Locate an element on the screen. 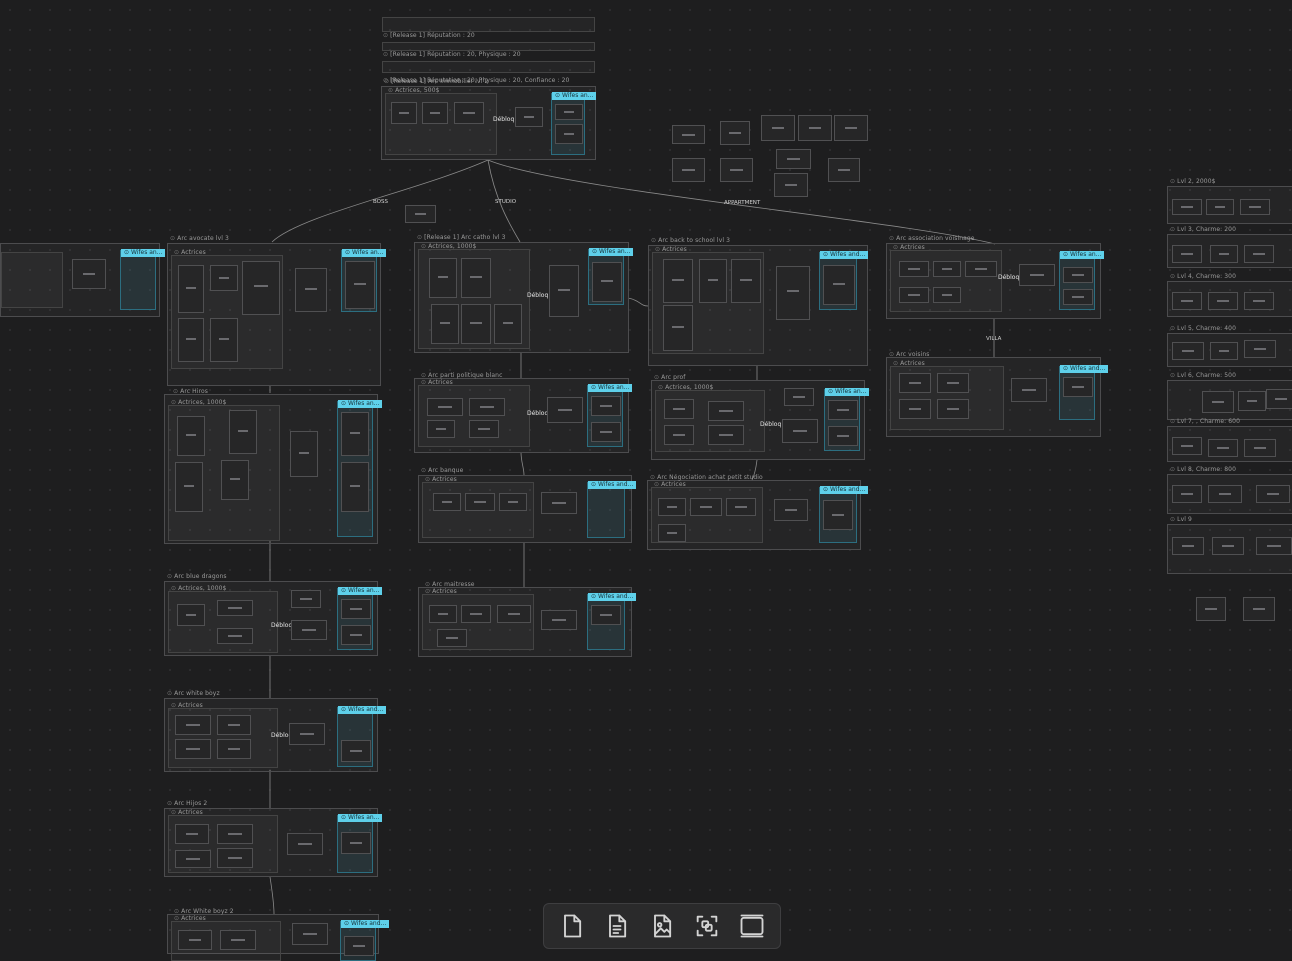  group-level-7: Lvl 7, , Charme: 600 is located at coordinates (1229, 440).